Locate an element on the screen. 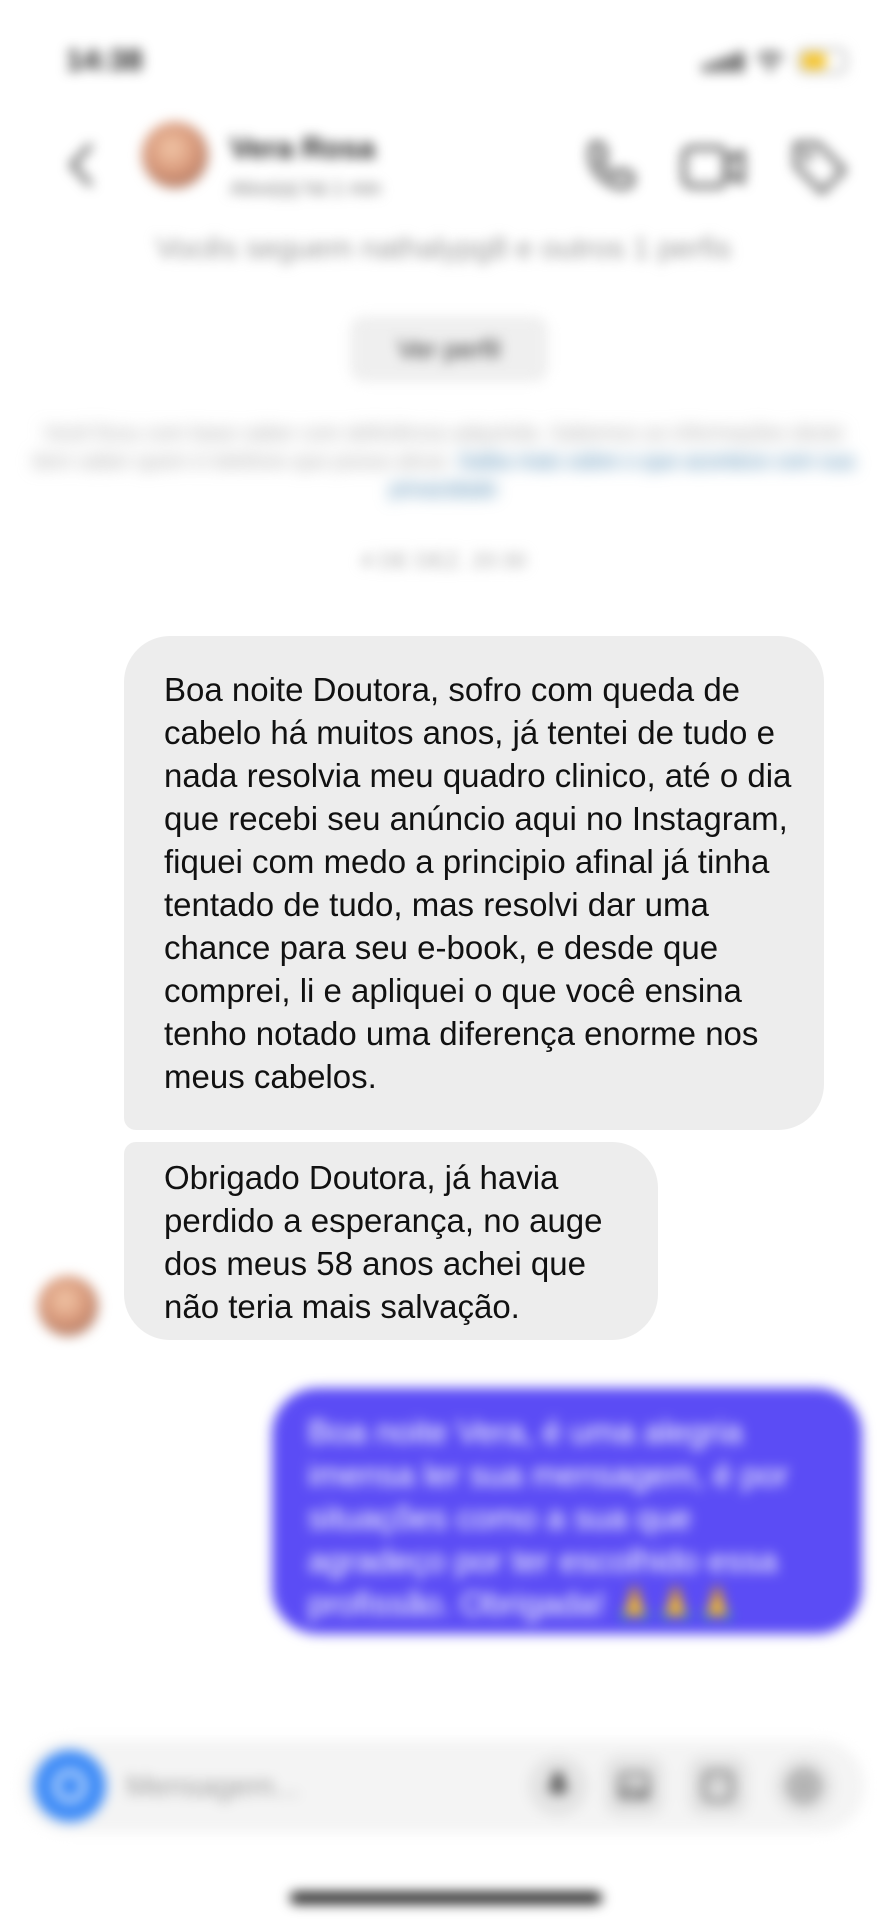 This screenshot has height=1920, width=887. microphone-icon is located at coordinates (558, 1786).